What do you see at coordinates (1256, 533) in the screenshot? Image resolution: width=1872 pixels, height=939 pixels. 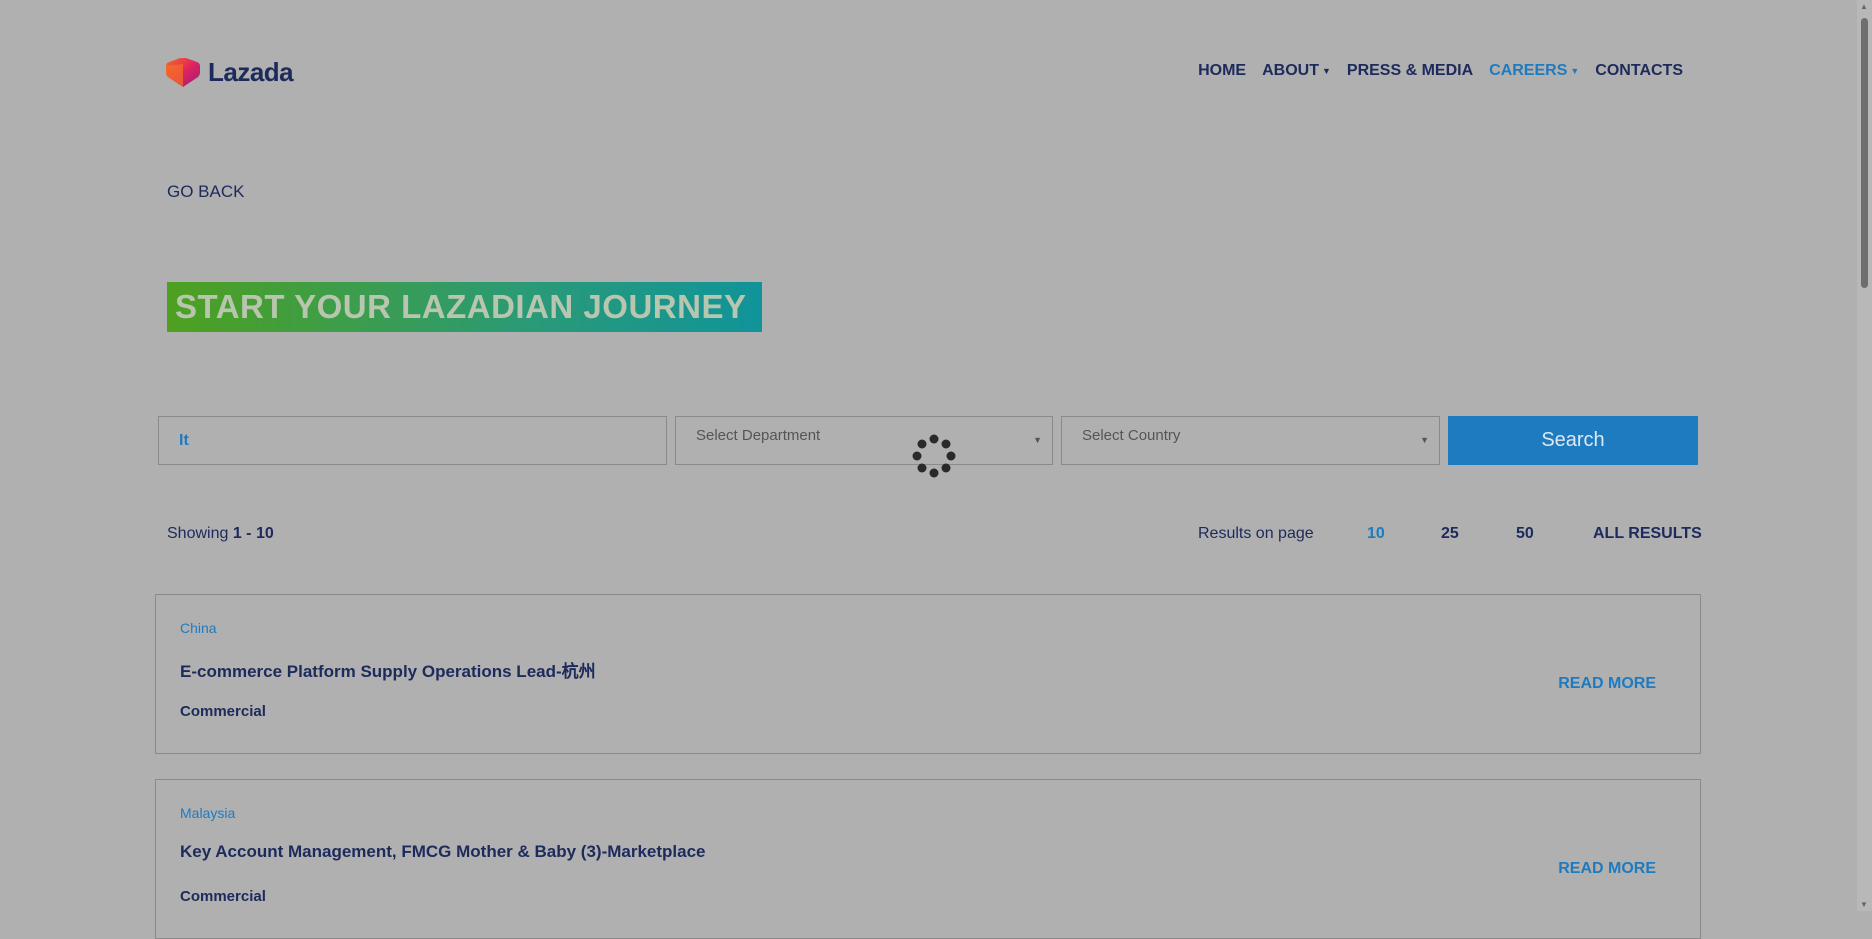 I see `per-page-label: Results on page` at bounding box center [1256, 533].